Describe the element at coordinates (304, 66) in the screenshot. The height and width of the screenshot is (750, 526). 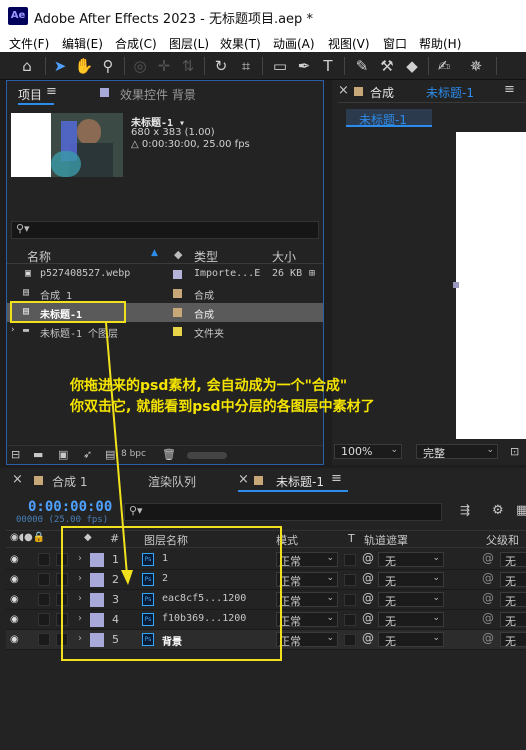
I see `pen-tool-icon: ✒` at that location.